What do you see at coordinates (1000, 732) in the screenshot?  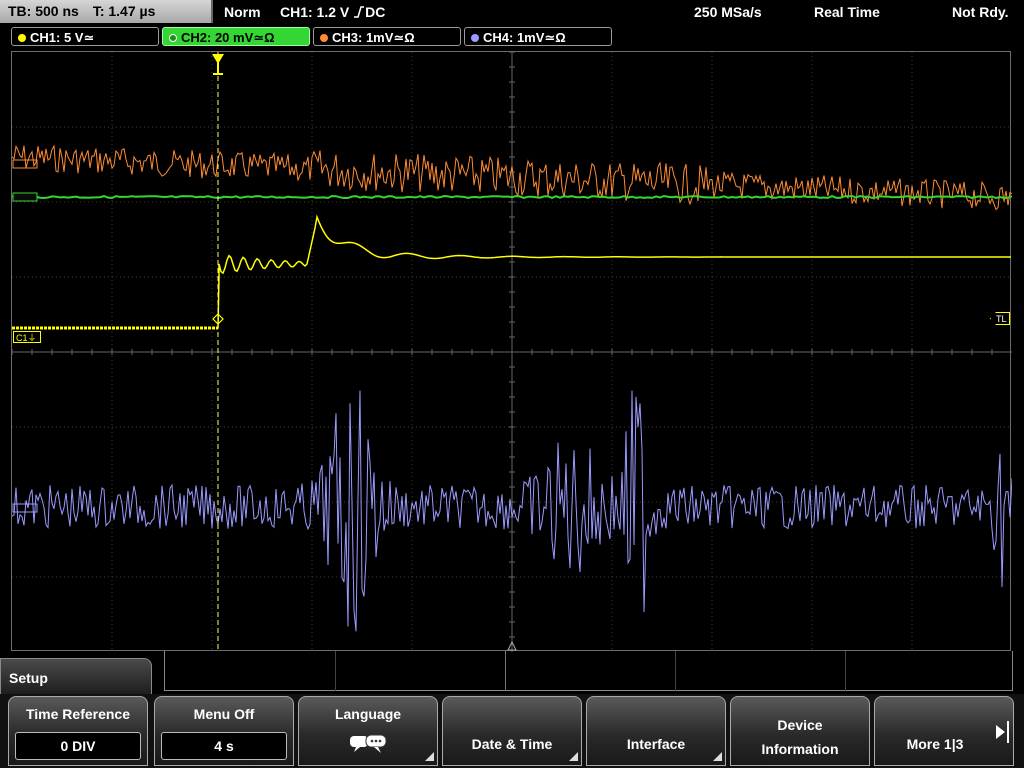 I see `next-page-arrow-icon` at bounding box center [1000, 732].